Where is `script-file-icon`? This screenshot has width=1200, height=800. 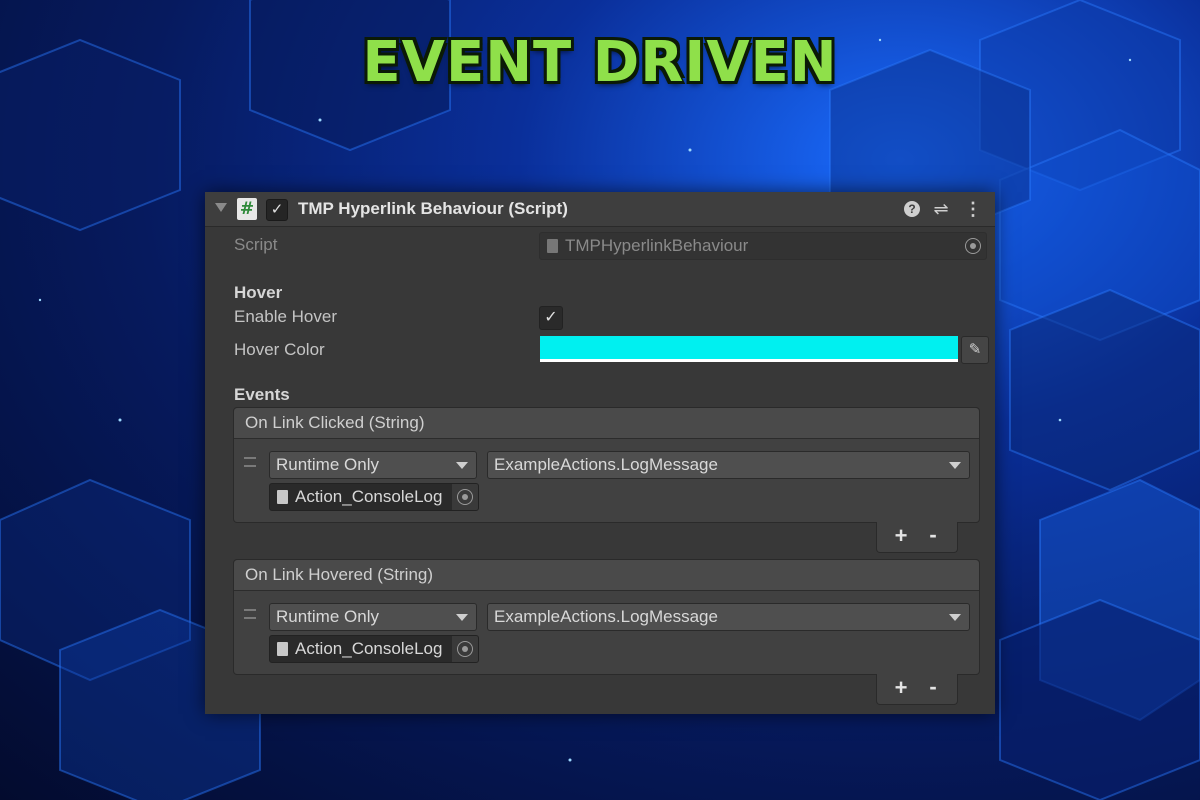 script-file-icon is located at coordinates (552, 246).